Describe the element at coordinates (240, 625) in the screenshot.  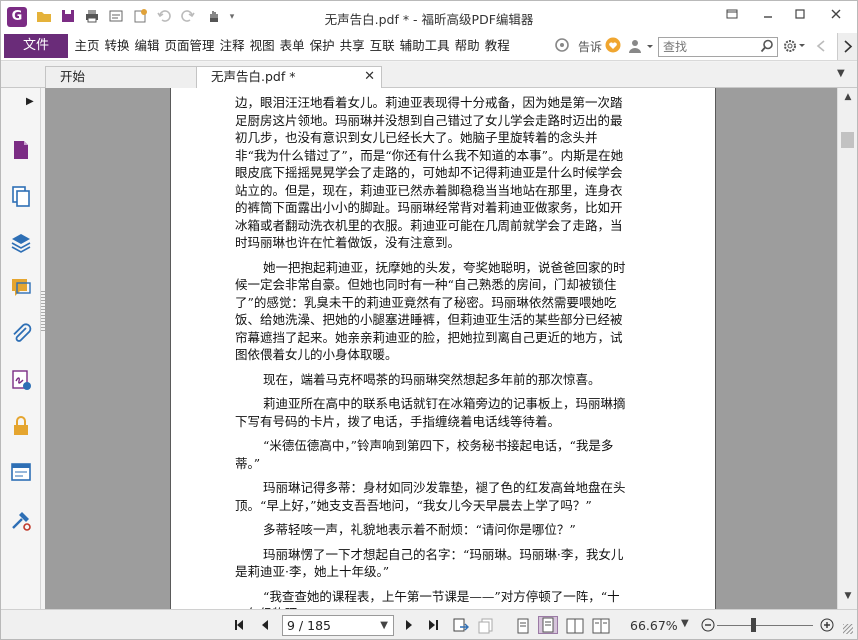
I see `first-page-icon` at that location.